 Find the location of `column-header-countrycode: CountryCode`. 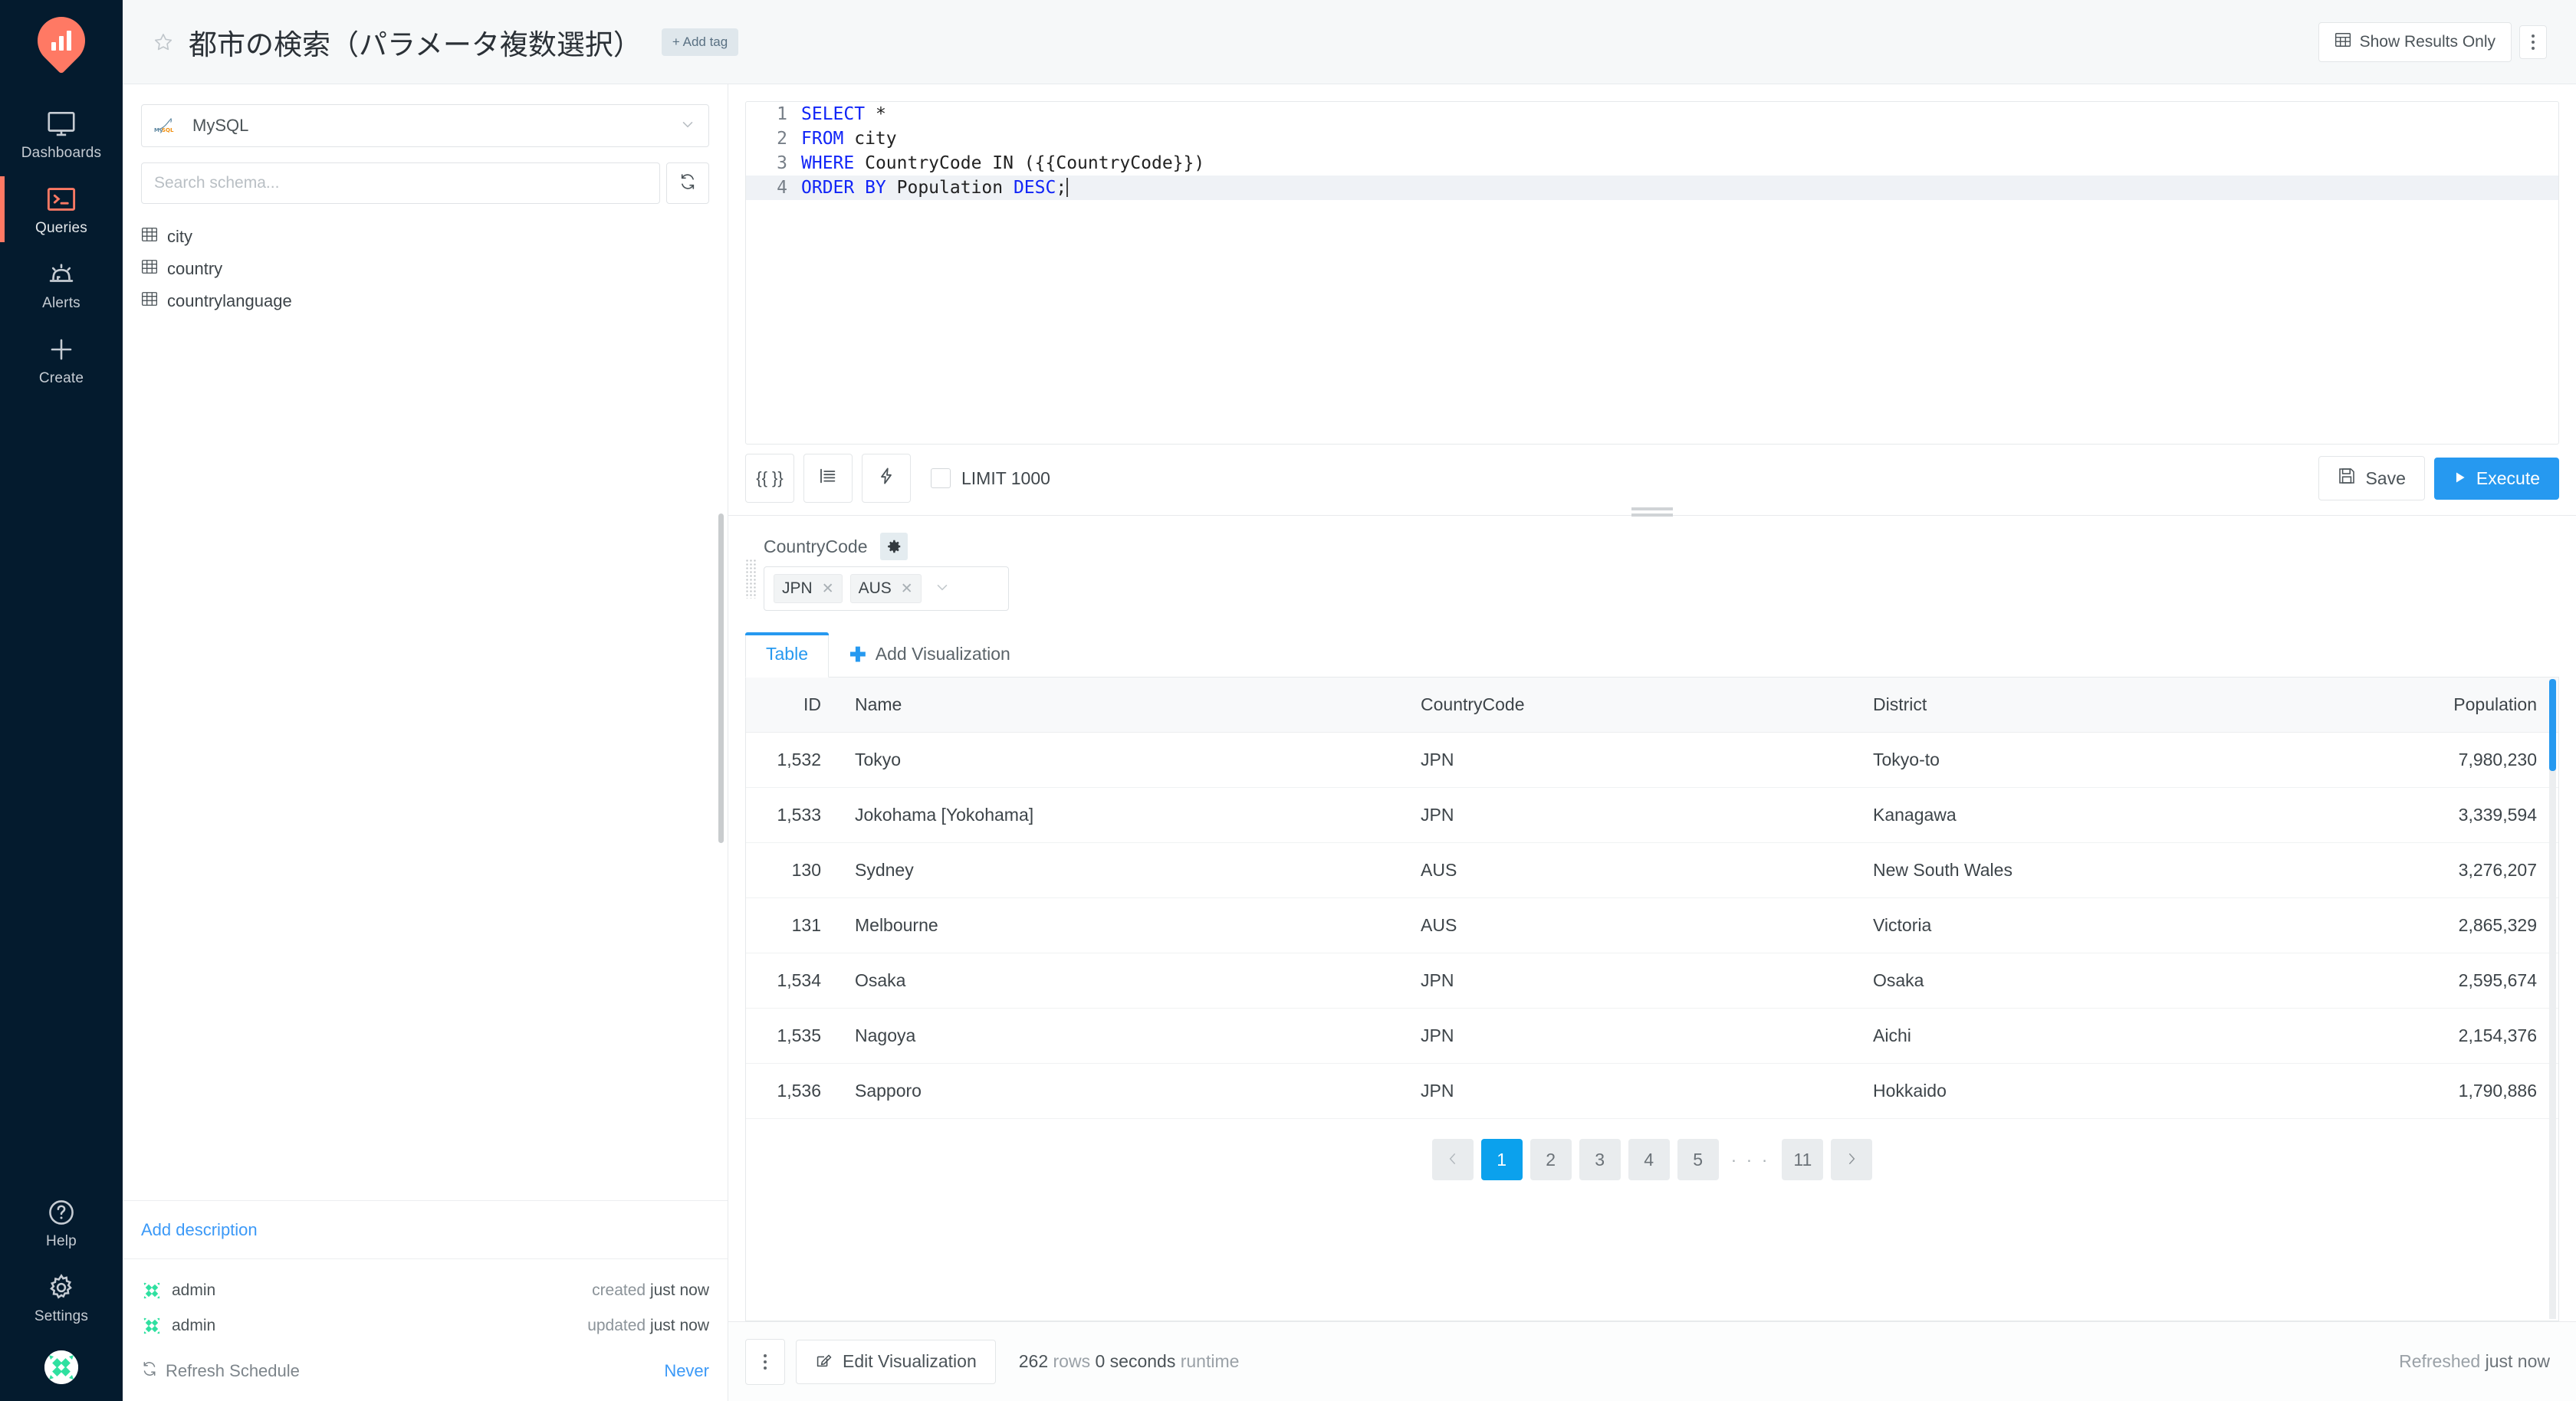

column-header-countrycode: CountryCode is located at coordinates (1647, 705).